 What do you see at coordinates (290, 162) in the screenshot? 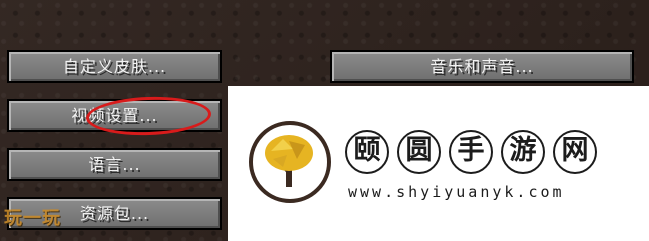
I see `tree-logo-icon` at bounding box center [290, 162].